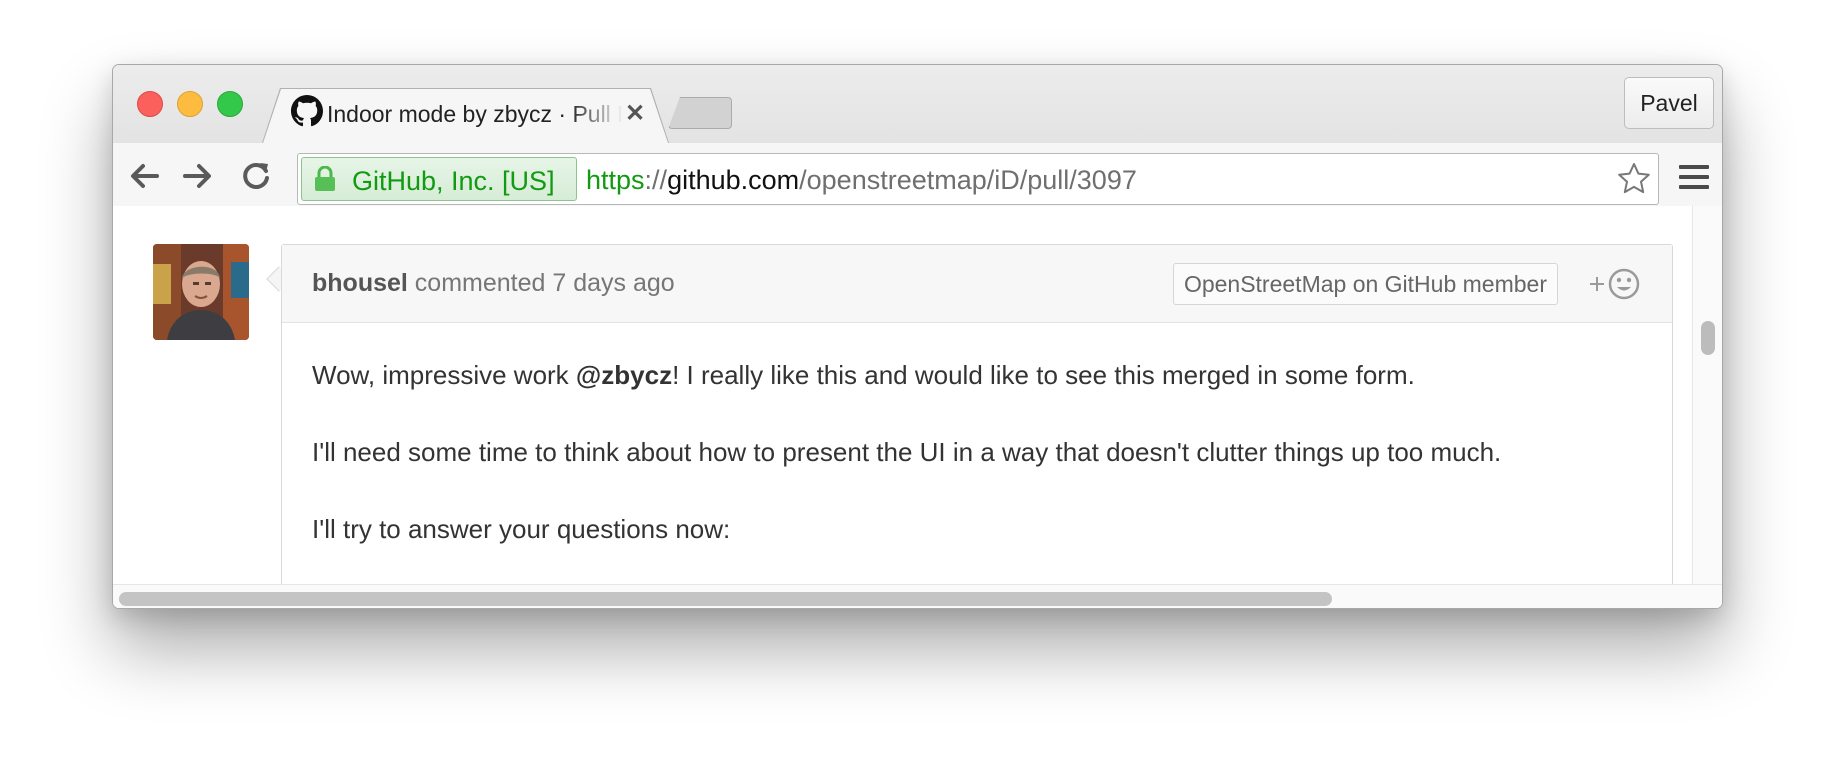 Image resolution: width=1834 pixels, height=768 pixels. What do you see at coordinates (1708, 338) in the screenshot?
I see `vertical-scroll-thumb` at bounding box center [1708, 338].